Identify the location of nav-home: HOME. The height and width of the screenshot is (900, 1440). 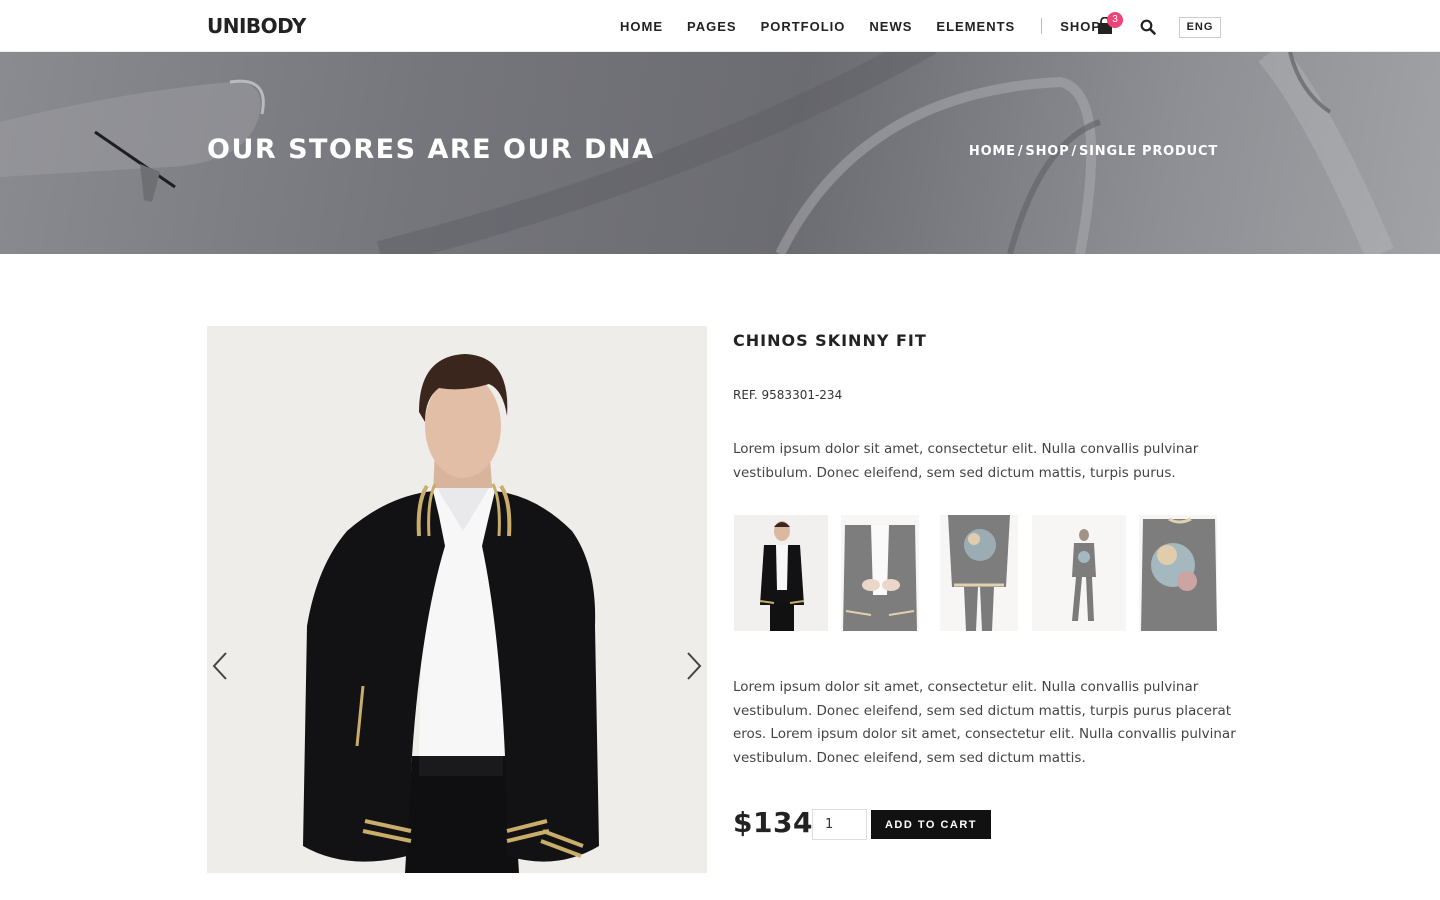
(641, 26).